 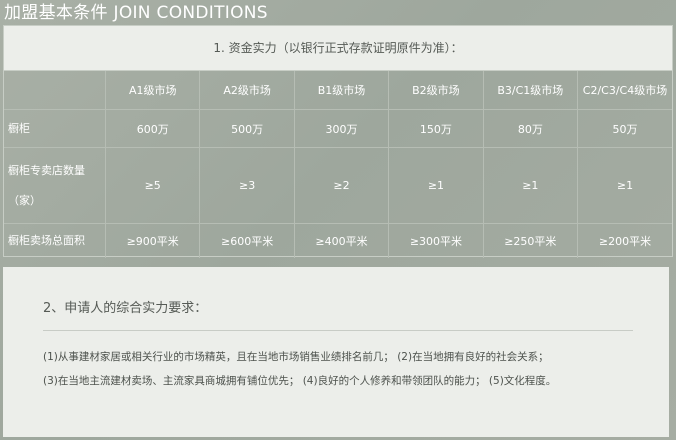 What do you see at coordinates (531, 90) in the screenshot?
I see `column-header: B3/C1级市场` at bounding box center [531, 90].